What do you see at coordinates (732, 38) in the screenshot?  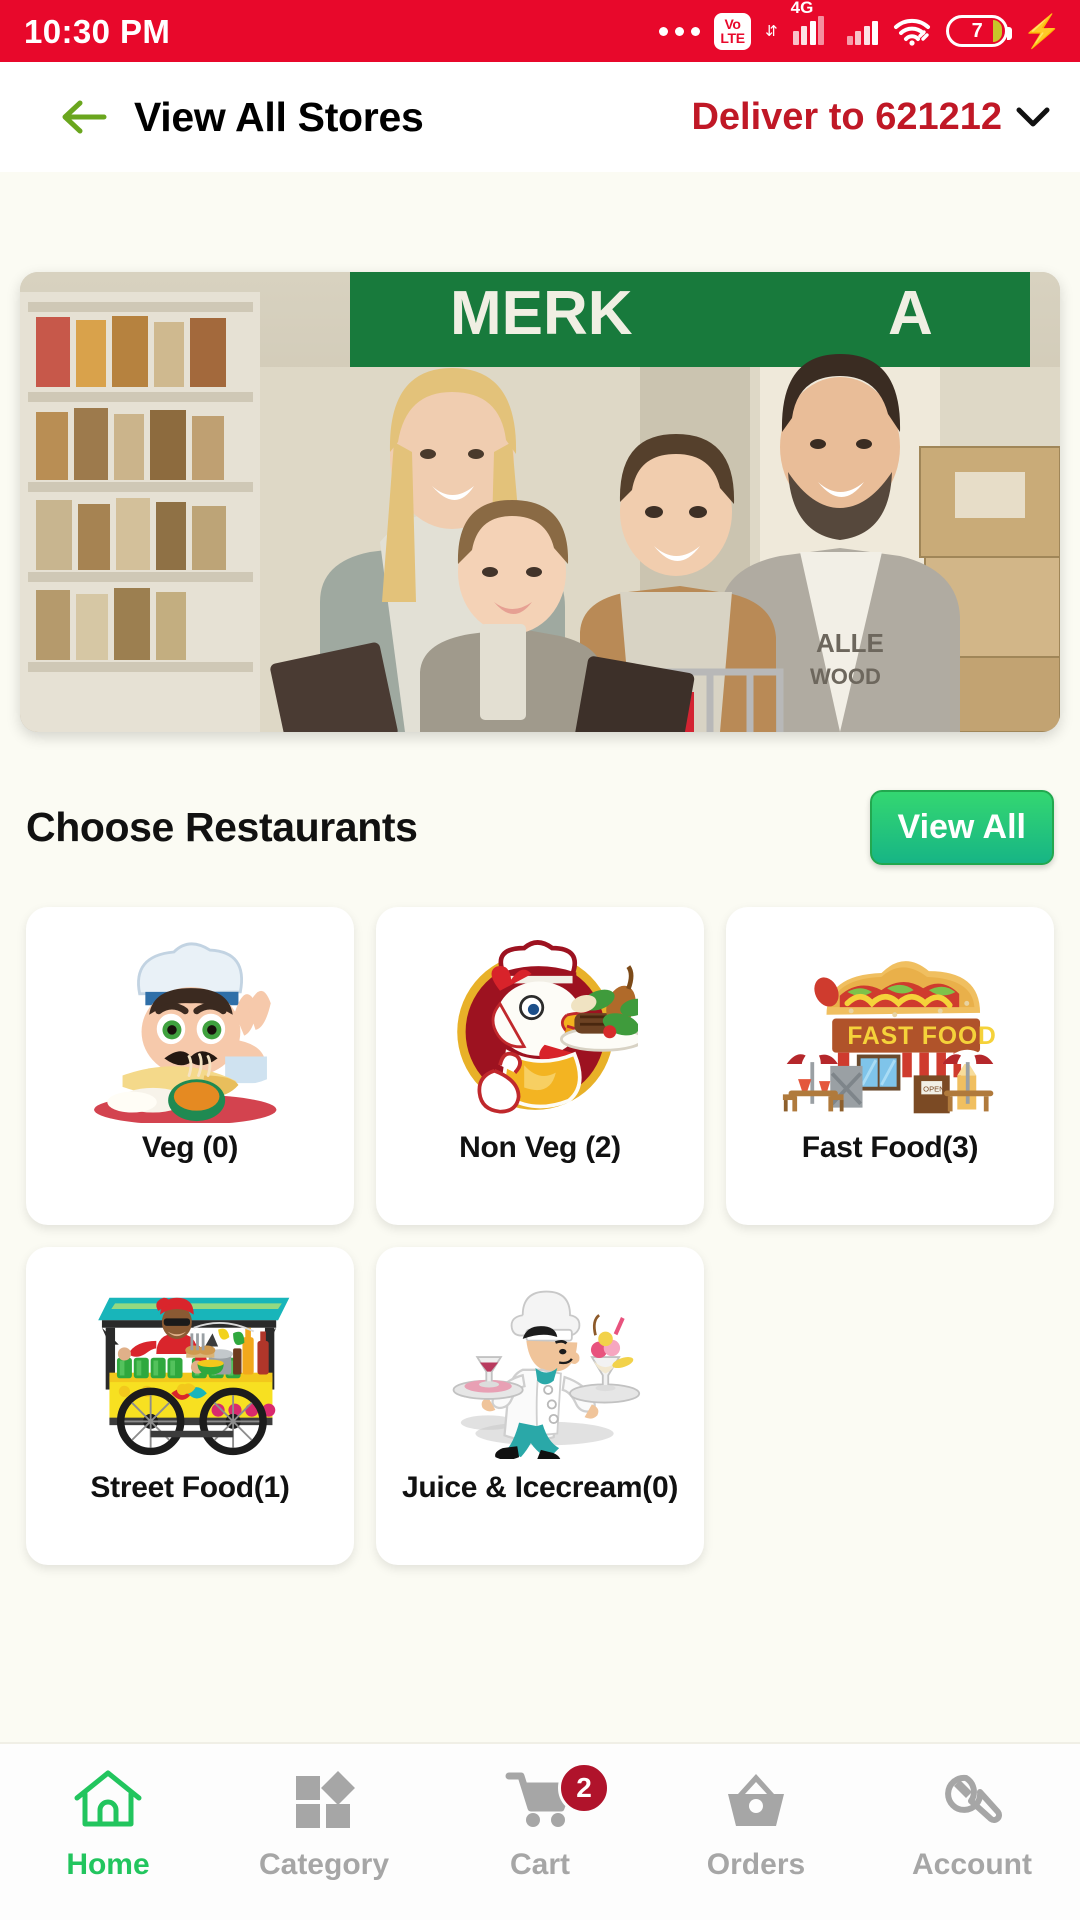 I see `volte-bottom-text: LTE` at bounding box center [732, 38].